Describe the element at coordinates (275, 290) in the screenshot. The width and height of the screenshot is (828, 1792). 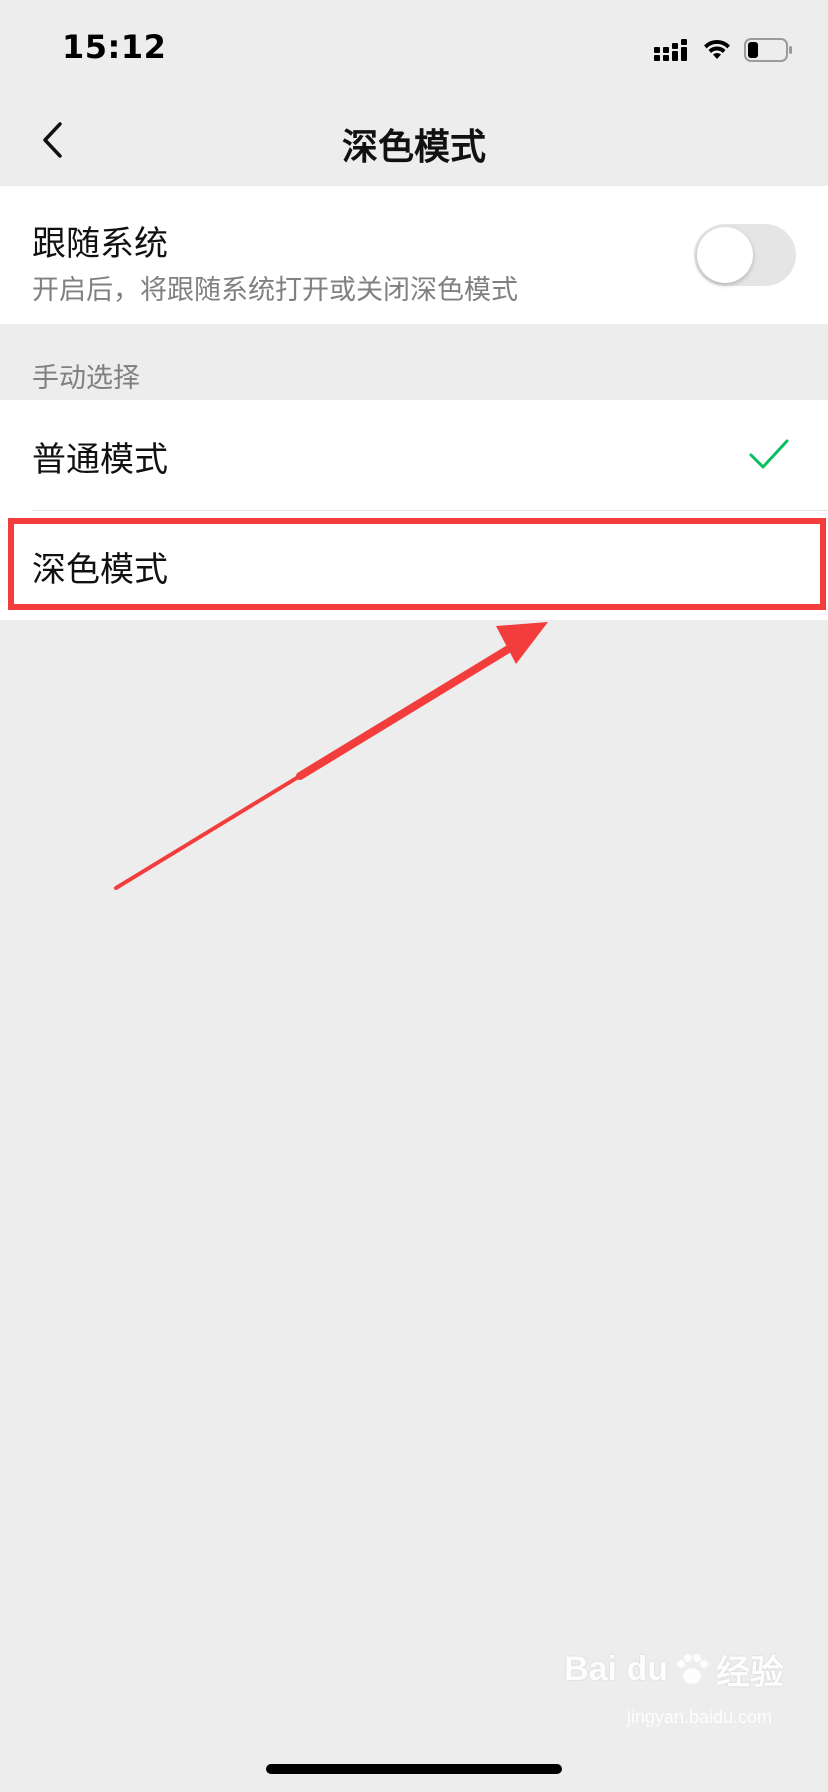
I see `follow-system-description: 开启后，将跟随系统打开或关闭深色模式` at that location.